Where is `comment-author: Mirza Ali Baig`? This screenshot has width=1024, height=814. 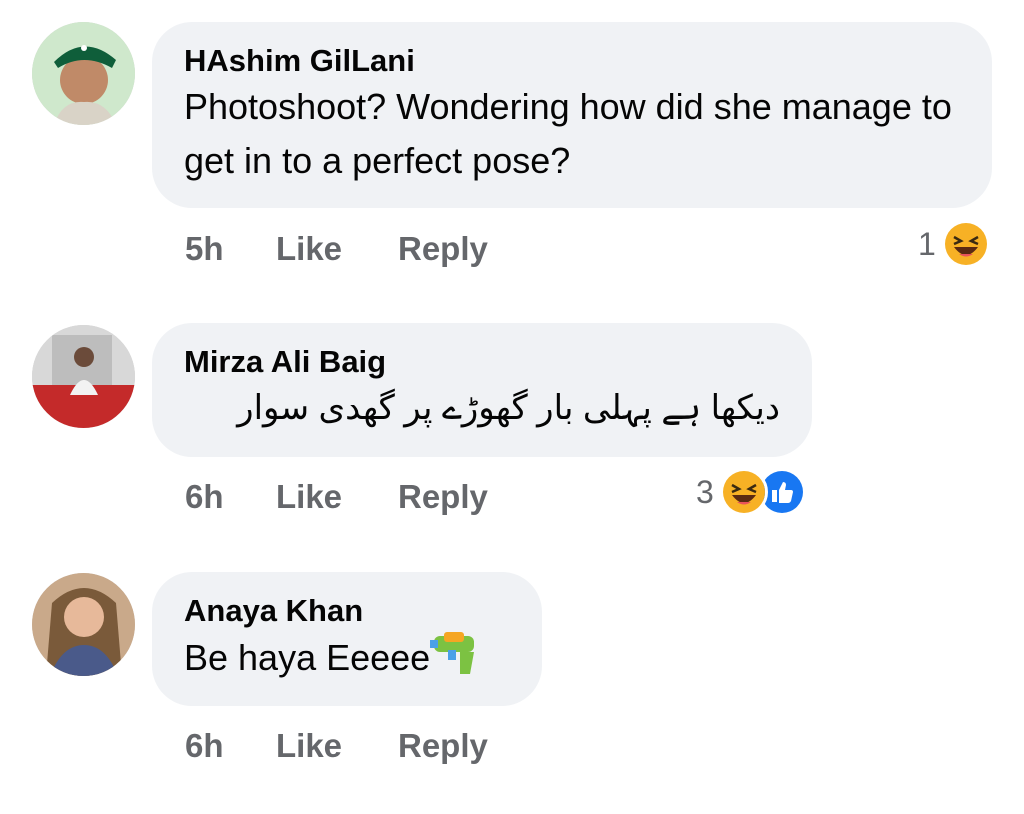 comment-author: Mirza Ali Baig is located at coordinates (482, 362).